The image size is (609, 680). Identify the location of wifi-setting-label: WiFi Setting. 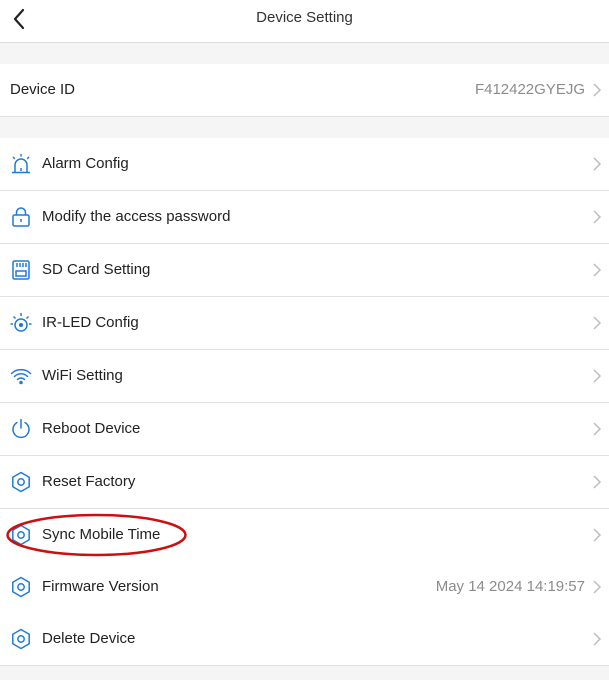
(82, 375).